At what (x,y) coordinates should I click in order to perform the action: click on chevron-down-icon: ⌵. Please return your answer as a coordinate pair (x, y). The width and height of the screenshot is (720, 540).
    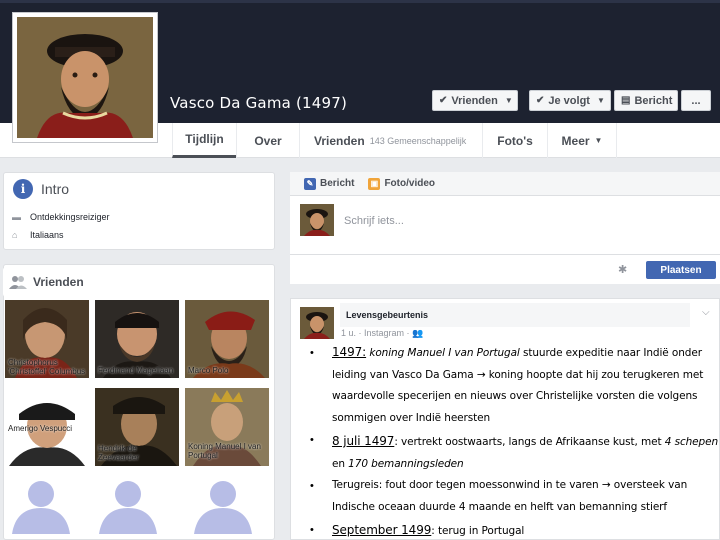
    Looking at the image, I should click on (706, 312).